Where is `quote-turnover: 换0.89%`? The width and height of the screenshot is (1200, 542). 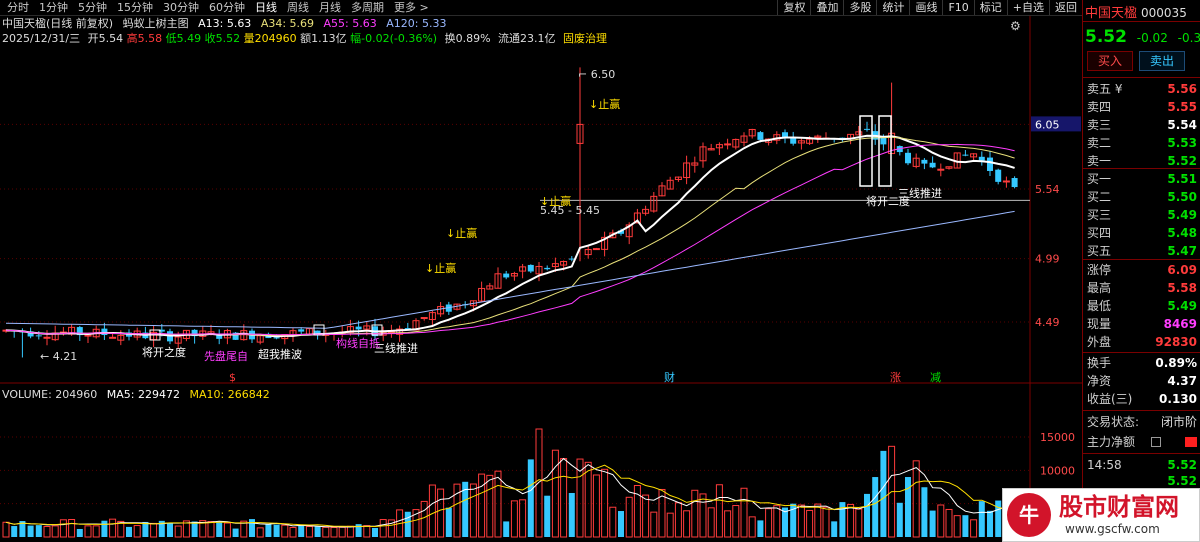 quote-turnover: 换0.89% is located at coordinates (467, 38).